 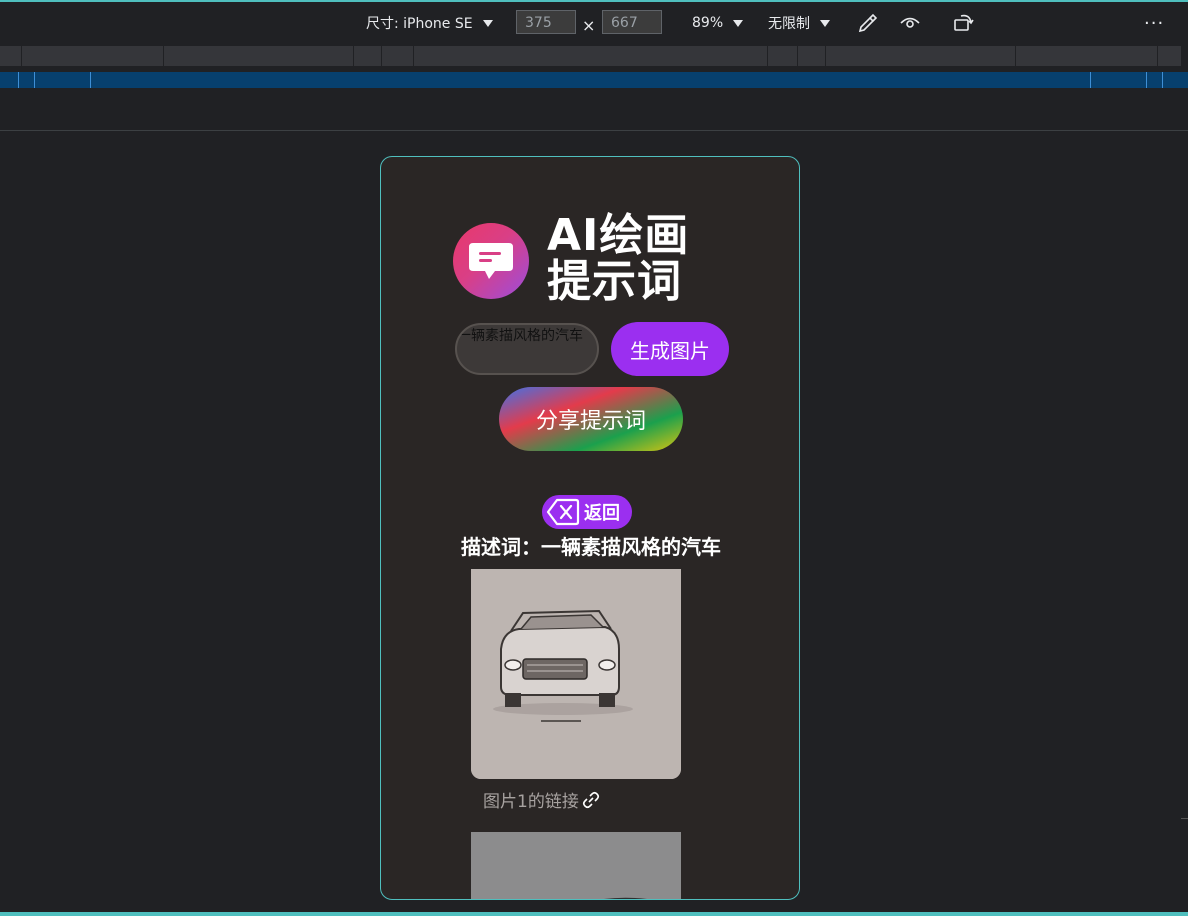 I want to click on prompt-input: 一辆素描风格的汽车, so click(x=527, y=349).